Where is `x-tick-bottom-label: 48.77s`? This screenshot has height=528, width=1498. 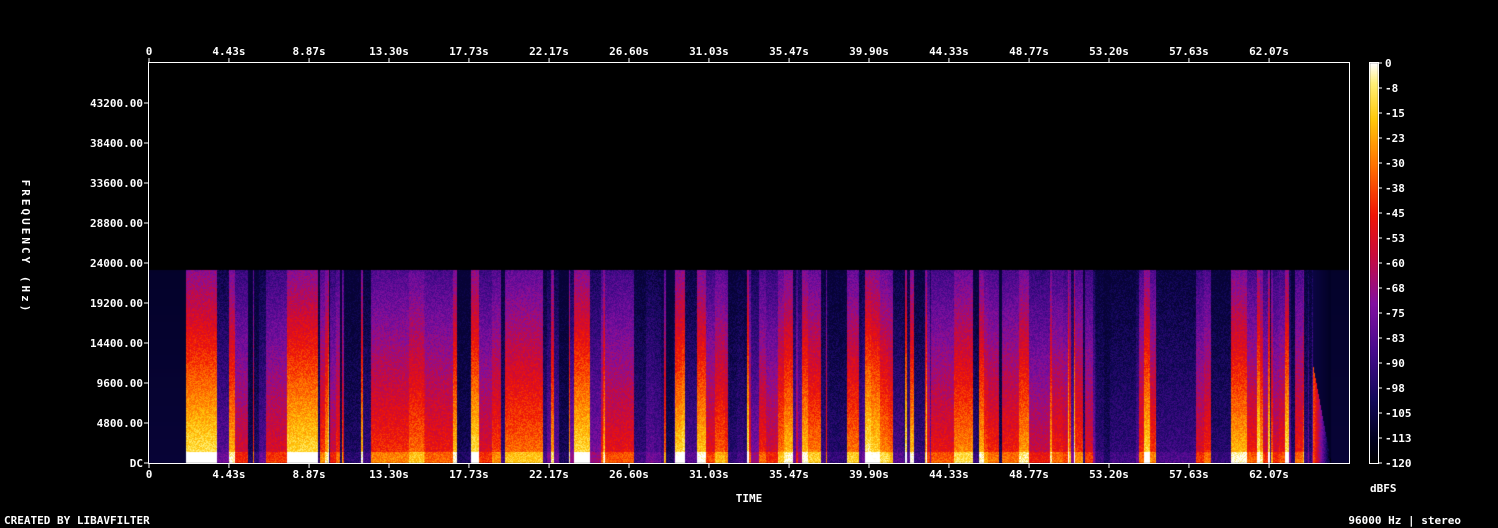 x-tick-bottom-label: 48.77s is located at coordinates (1029, 474).